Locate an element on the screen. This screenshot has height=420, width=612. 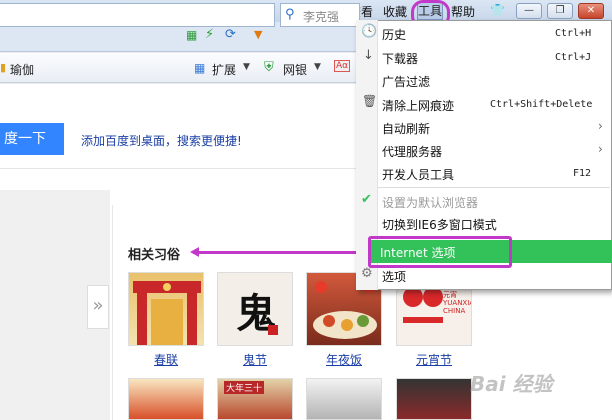
section-title: 相关习俗 is located at coordinates (154, 255).